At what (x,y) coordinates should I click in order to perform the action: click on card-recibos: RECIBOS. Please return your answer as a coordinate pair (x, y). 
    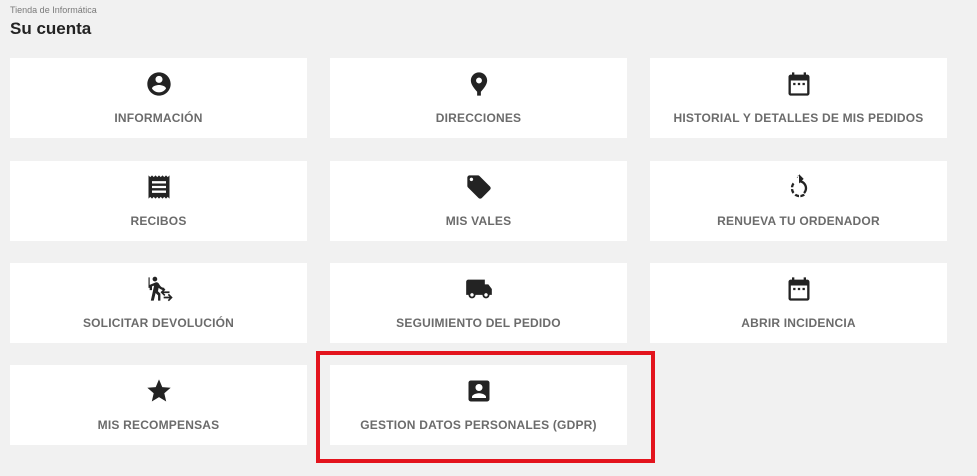
    Looking at the image, I should click on (158, 201).